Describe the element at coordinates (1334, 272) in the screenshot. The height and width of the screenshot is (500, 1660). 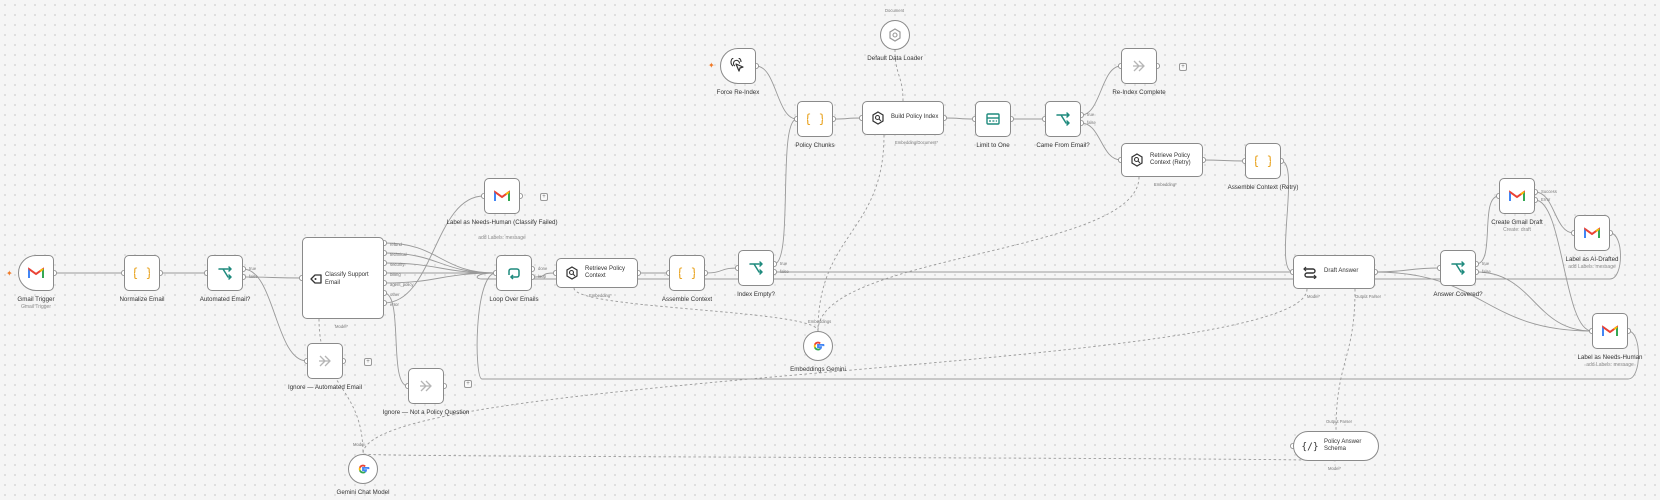
I see `node-draft-answer: Draft Answer` at that location.